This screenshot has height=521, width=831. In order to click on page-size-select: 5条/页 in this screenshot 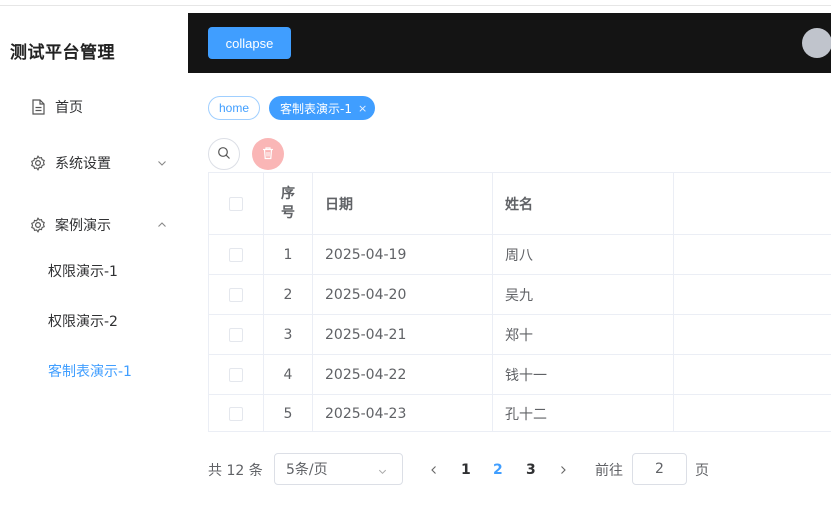, I will do `click(338, 469)`.